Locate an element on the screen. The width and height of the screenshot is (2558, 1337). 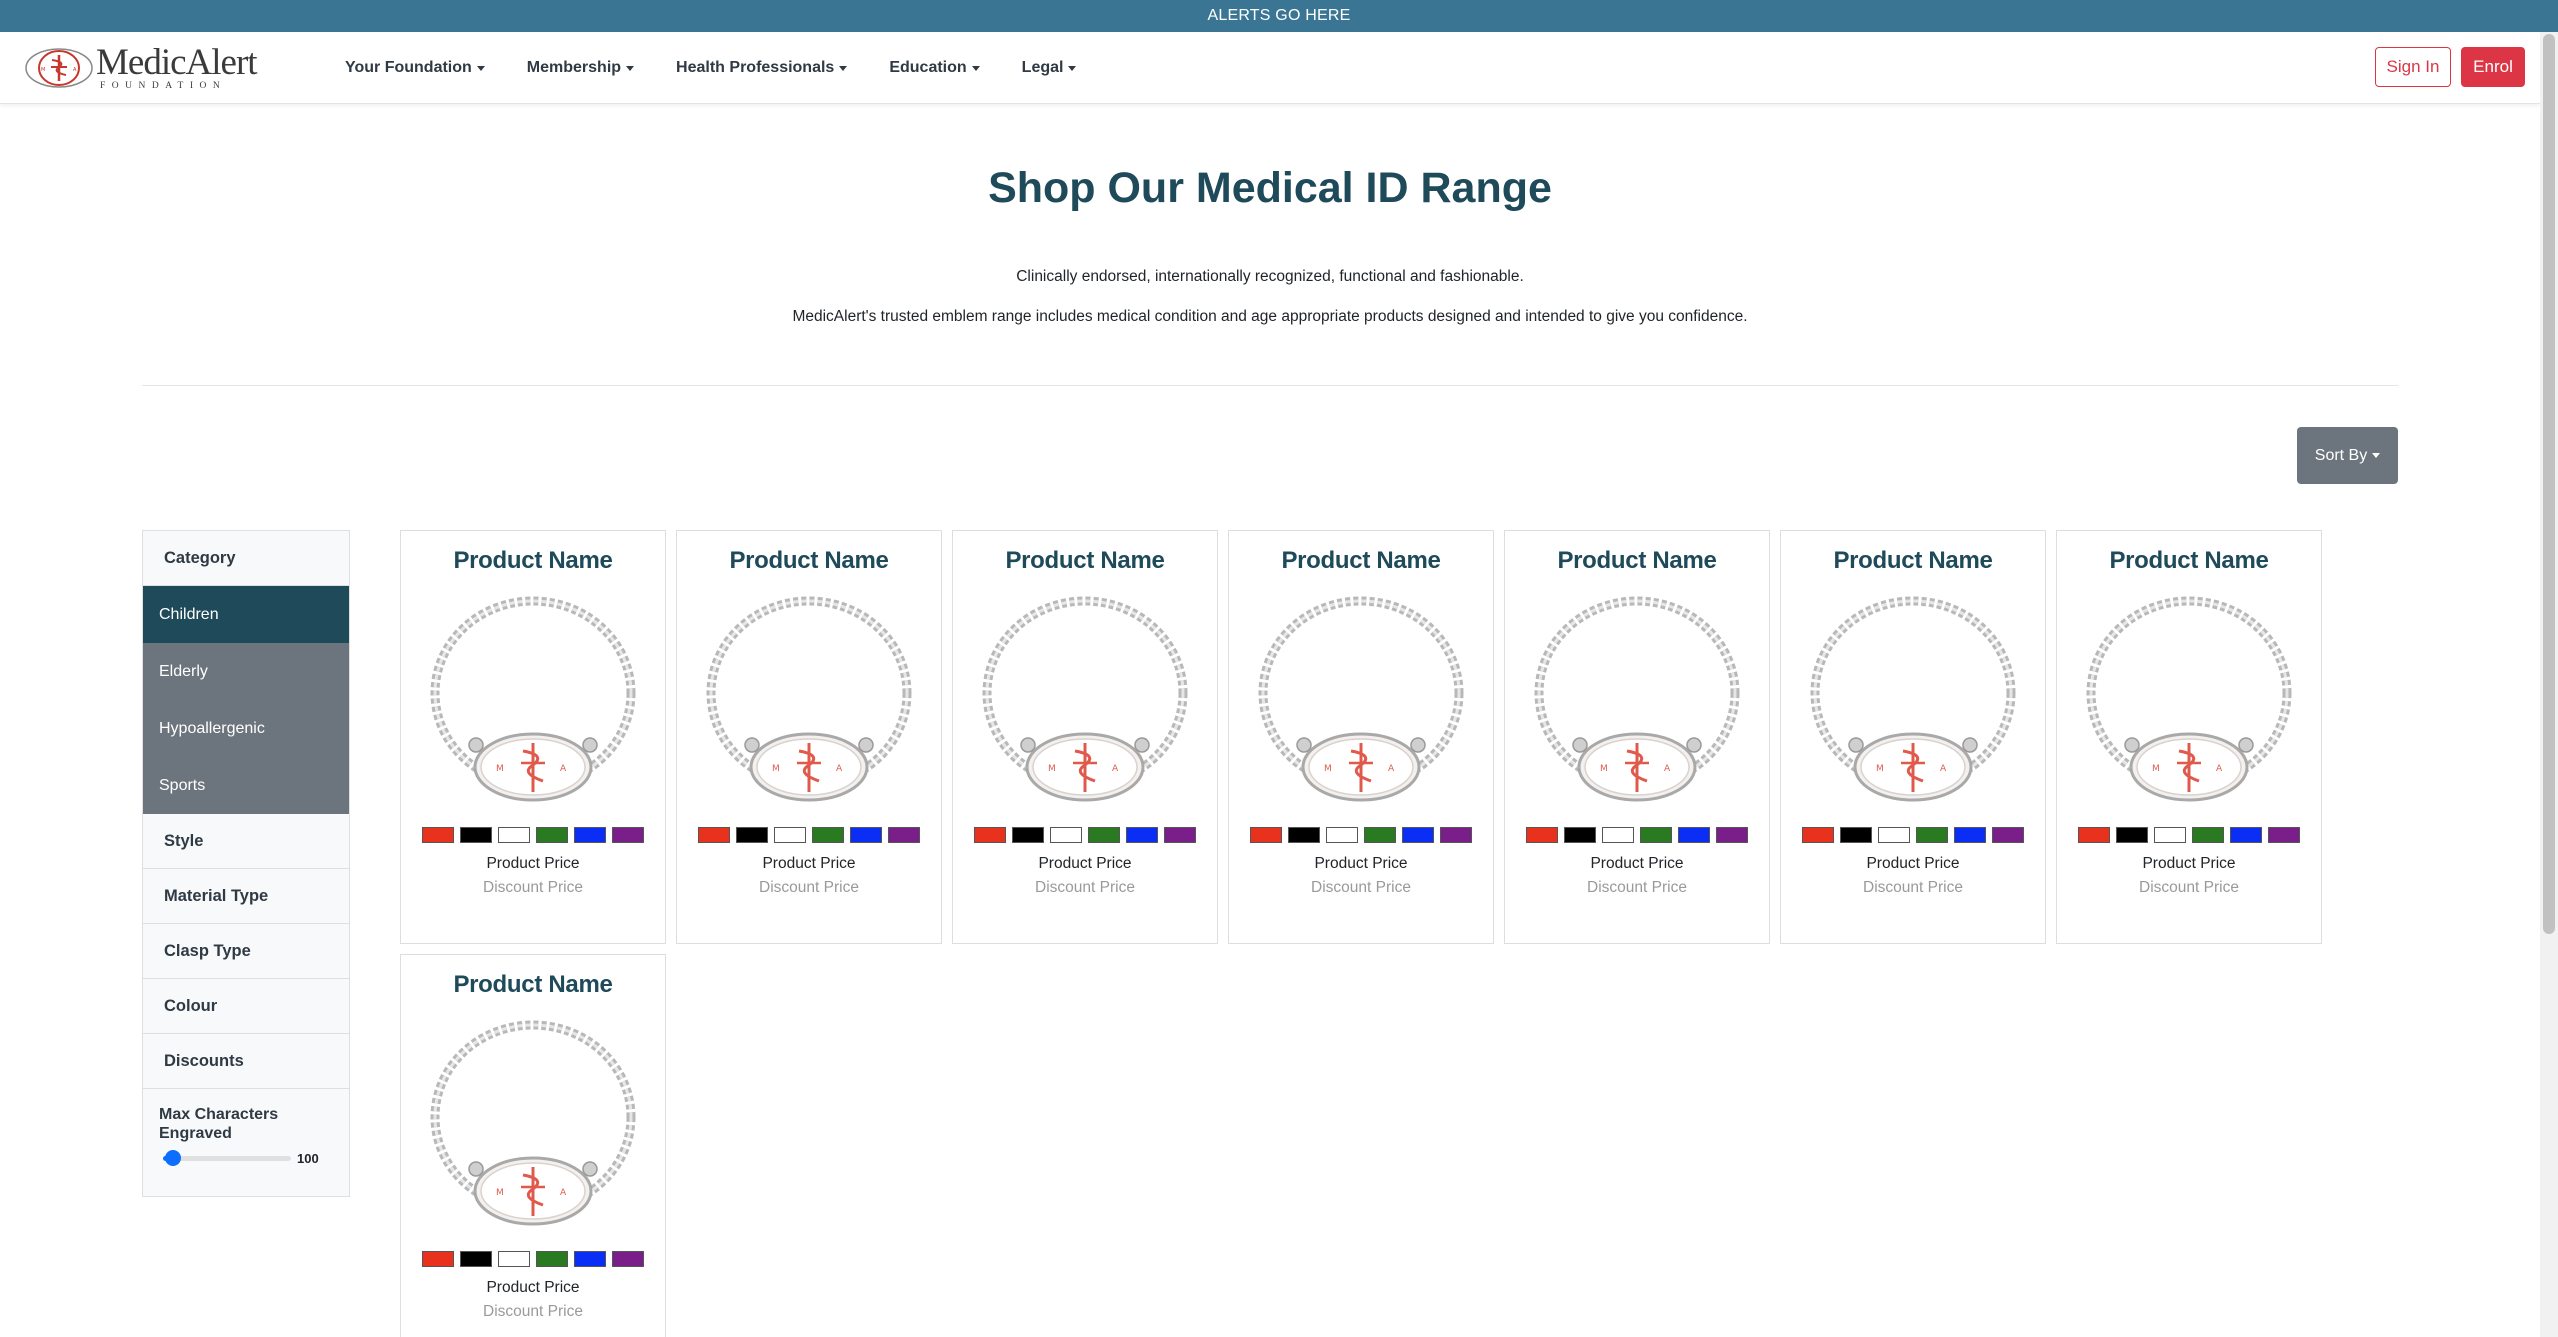
sort-by-dropdown: Sort By is located at coordinates (2347, 455).